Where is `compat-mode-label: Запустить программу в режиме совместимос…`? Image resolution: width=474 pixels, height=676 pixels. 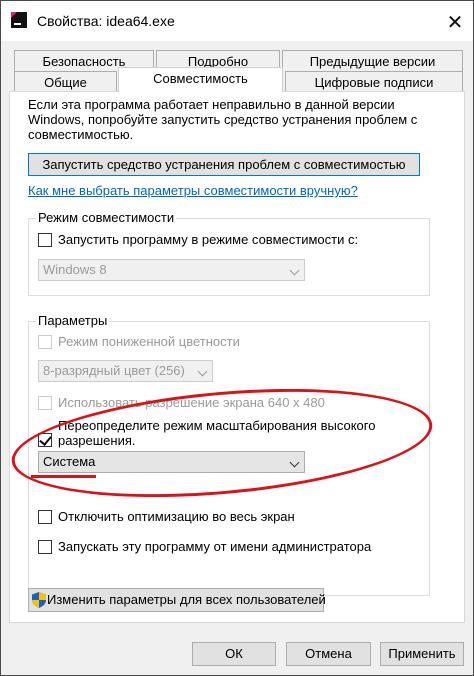
compat-mode-label: Запустить программу в режиме совместимос… is located at coordinates (208, 239).